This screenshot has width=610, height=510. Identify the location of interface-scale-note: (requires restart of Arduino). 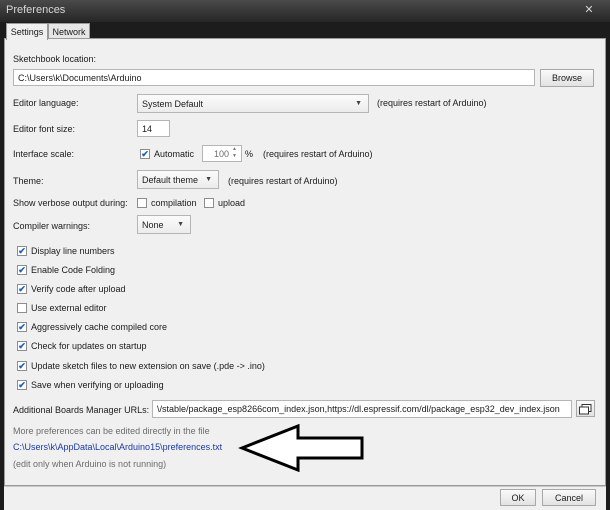
(318, 154).